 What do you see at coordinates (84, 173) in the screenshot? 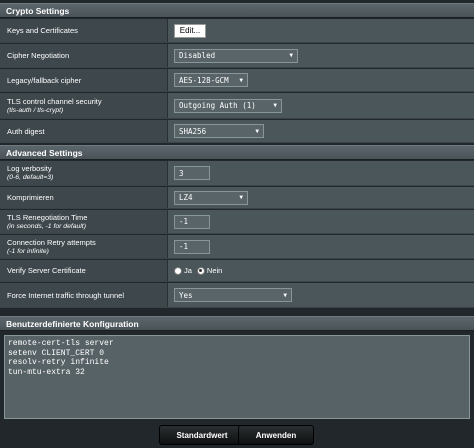
I see `log-verbosity-label: Log verbosity (0-6, default=3)` at bounding box center [84, 173].